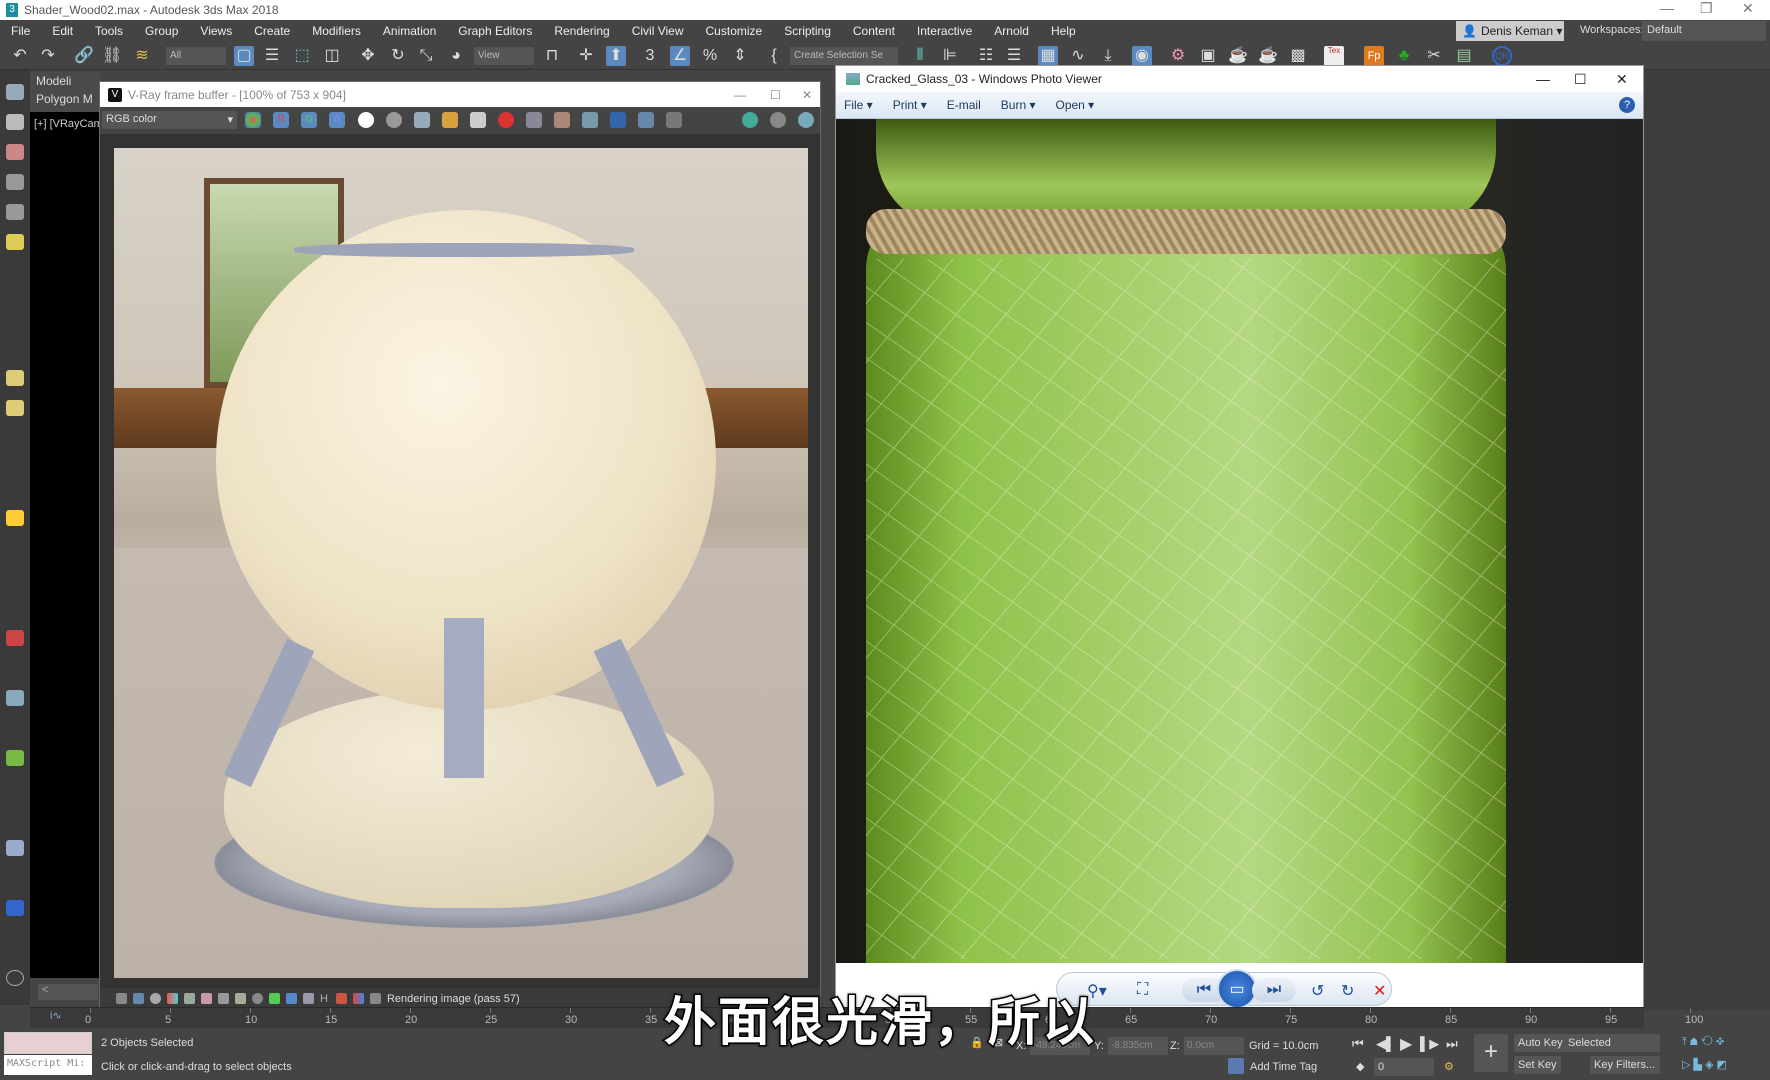 The width and height of the screenshot is (1770, 1080). Describe the element at coordinates (650, 56) in the screenshot. I see `snaps-toggle-icon: 3` at that location.